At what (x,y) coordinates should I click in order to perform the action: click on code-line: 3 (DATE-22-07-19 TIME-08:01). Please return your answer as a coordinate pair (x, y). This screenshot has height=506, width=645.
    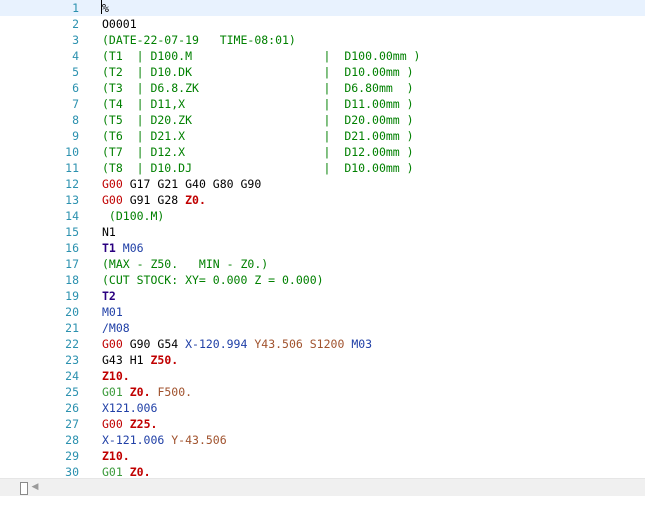
    Looking at the image, I should click on (322, 40).